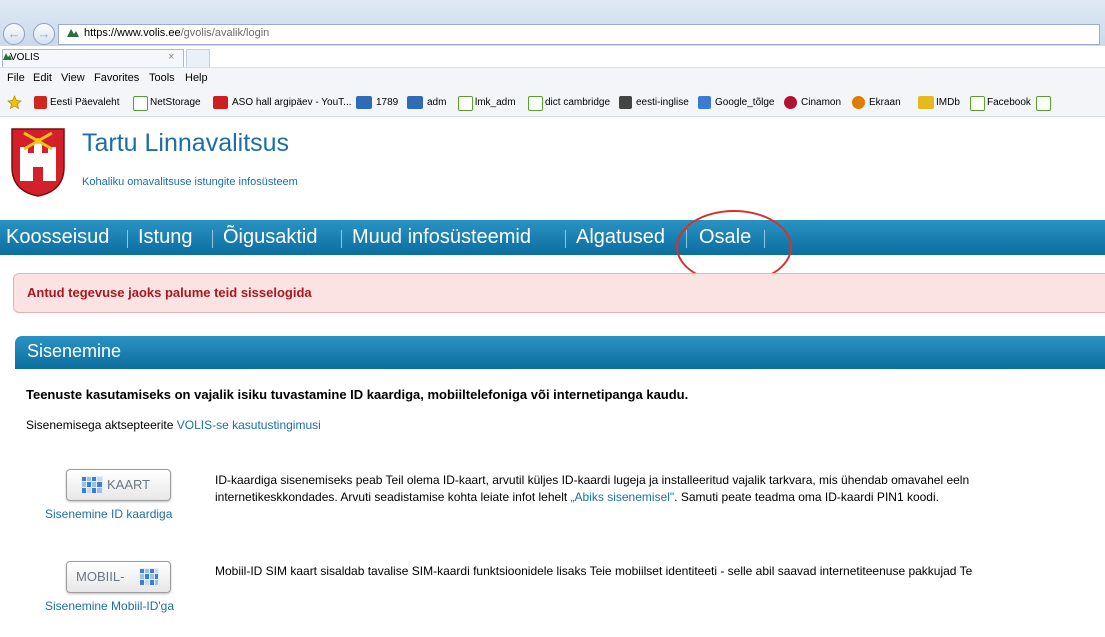 The height and width of the screenshot is (637, 1105). I want to click on tab-close-icon: ×, so click(171, 57).